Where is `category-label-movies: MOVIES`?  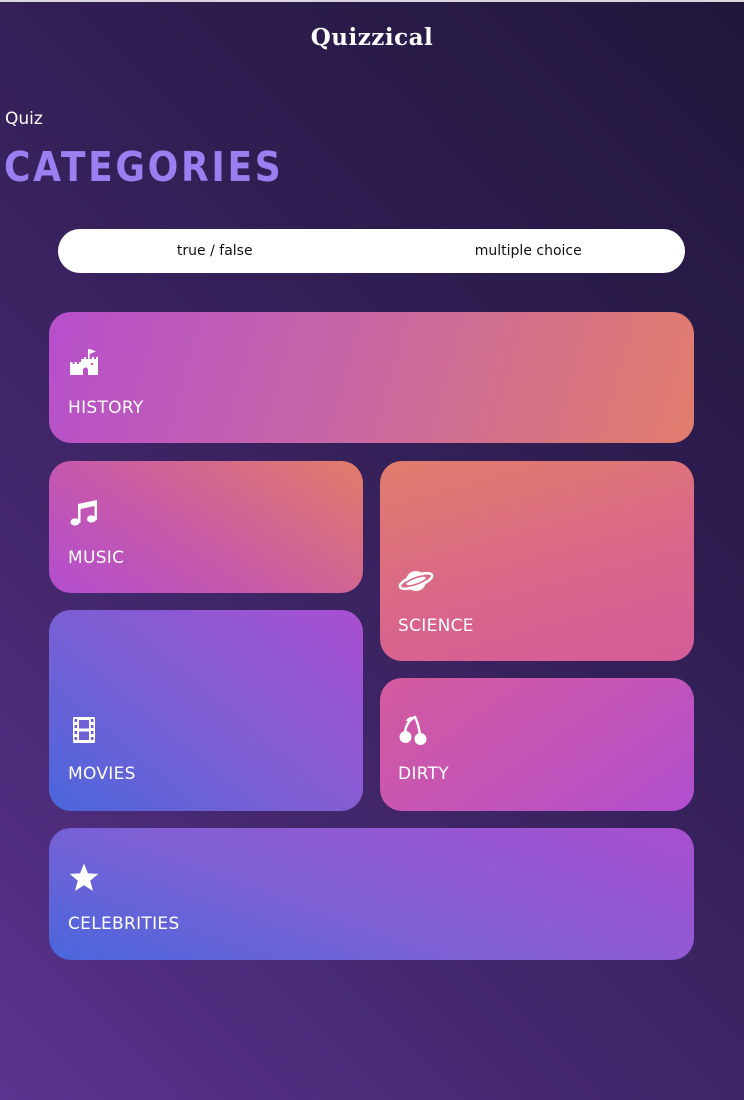 category-label-movies: MOVIES is located at coordinates (102, 774).